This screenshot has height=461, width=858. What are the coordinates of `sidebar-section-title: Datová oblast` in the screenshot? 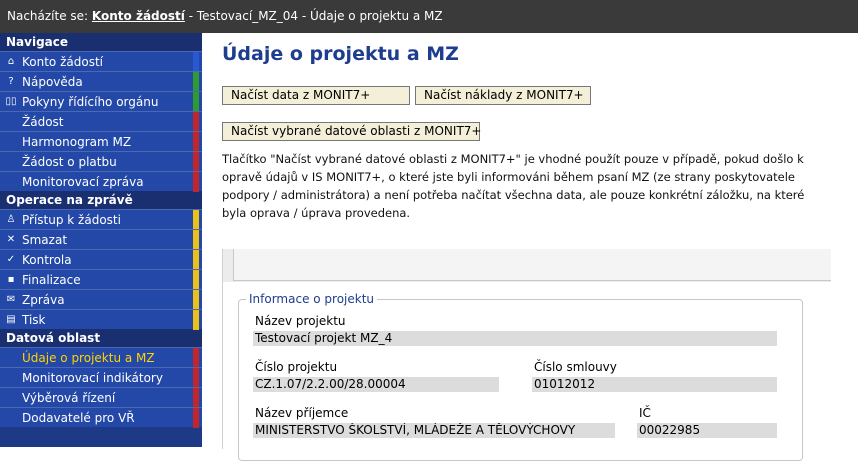 It's located at (101, 338).